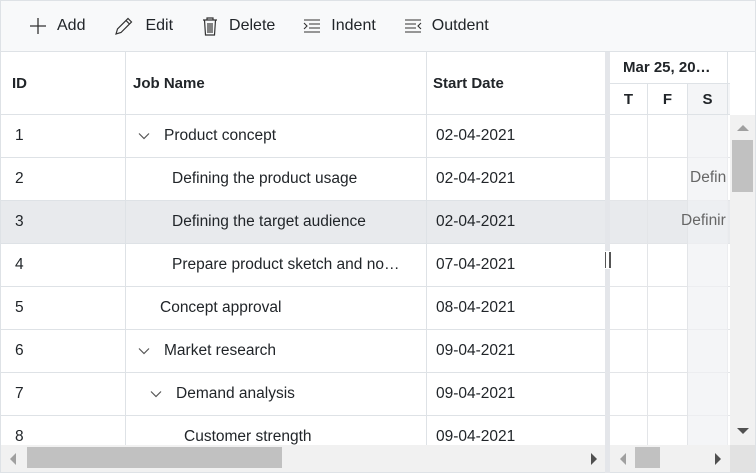 This screenshot has height=473, width=756. Describe the element at coordinates (670, 458) in the screenshot. I see `chart-horizontal-scrollbar` at that location.